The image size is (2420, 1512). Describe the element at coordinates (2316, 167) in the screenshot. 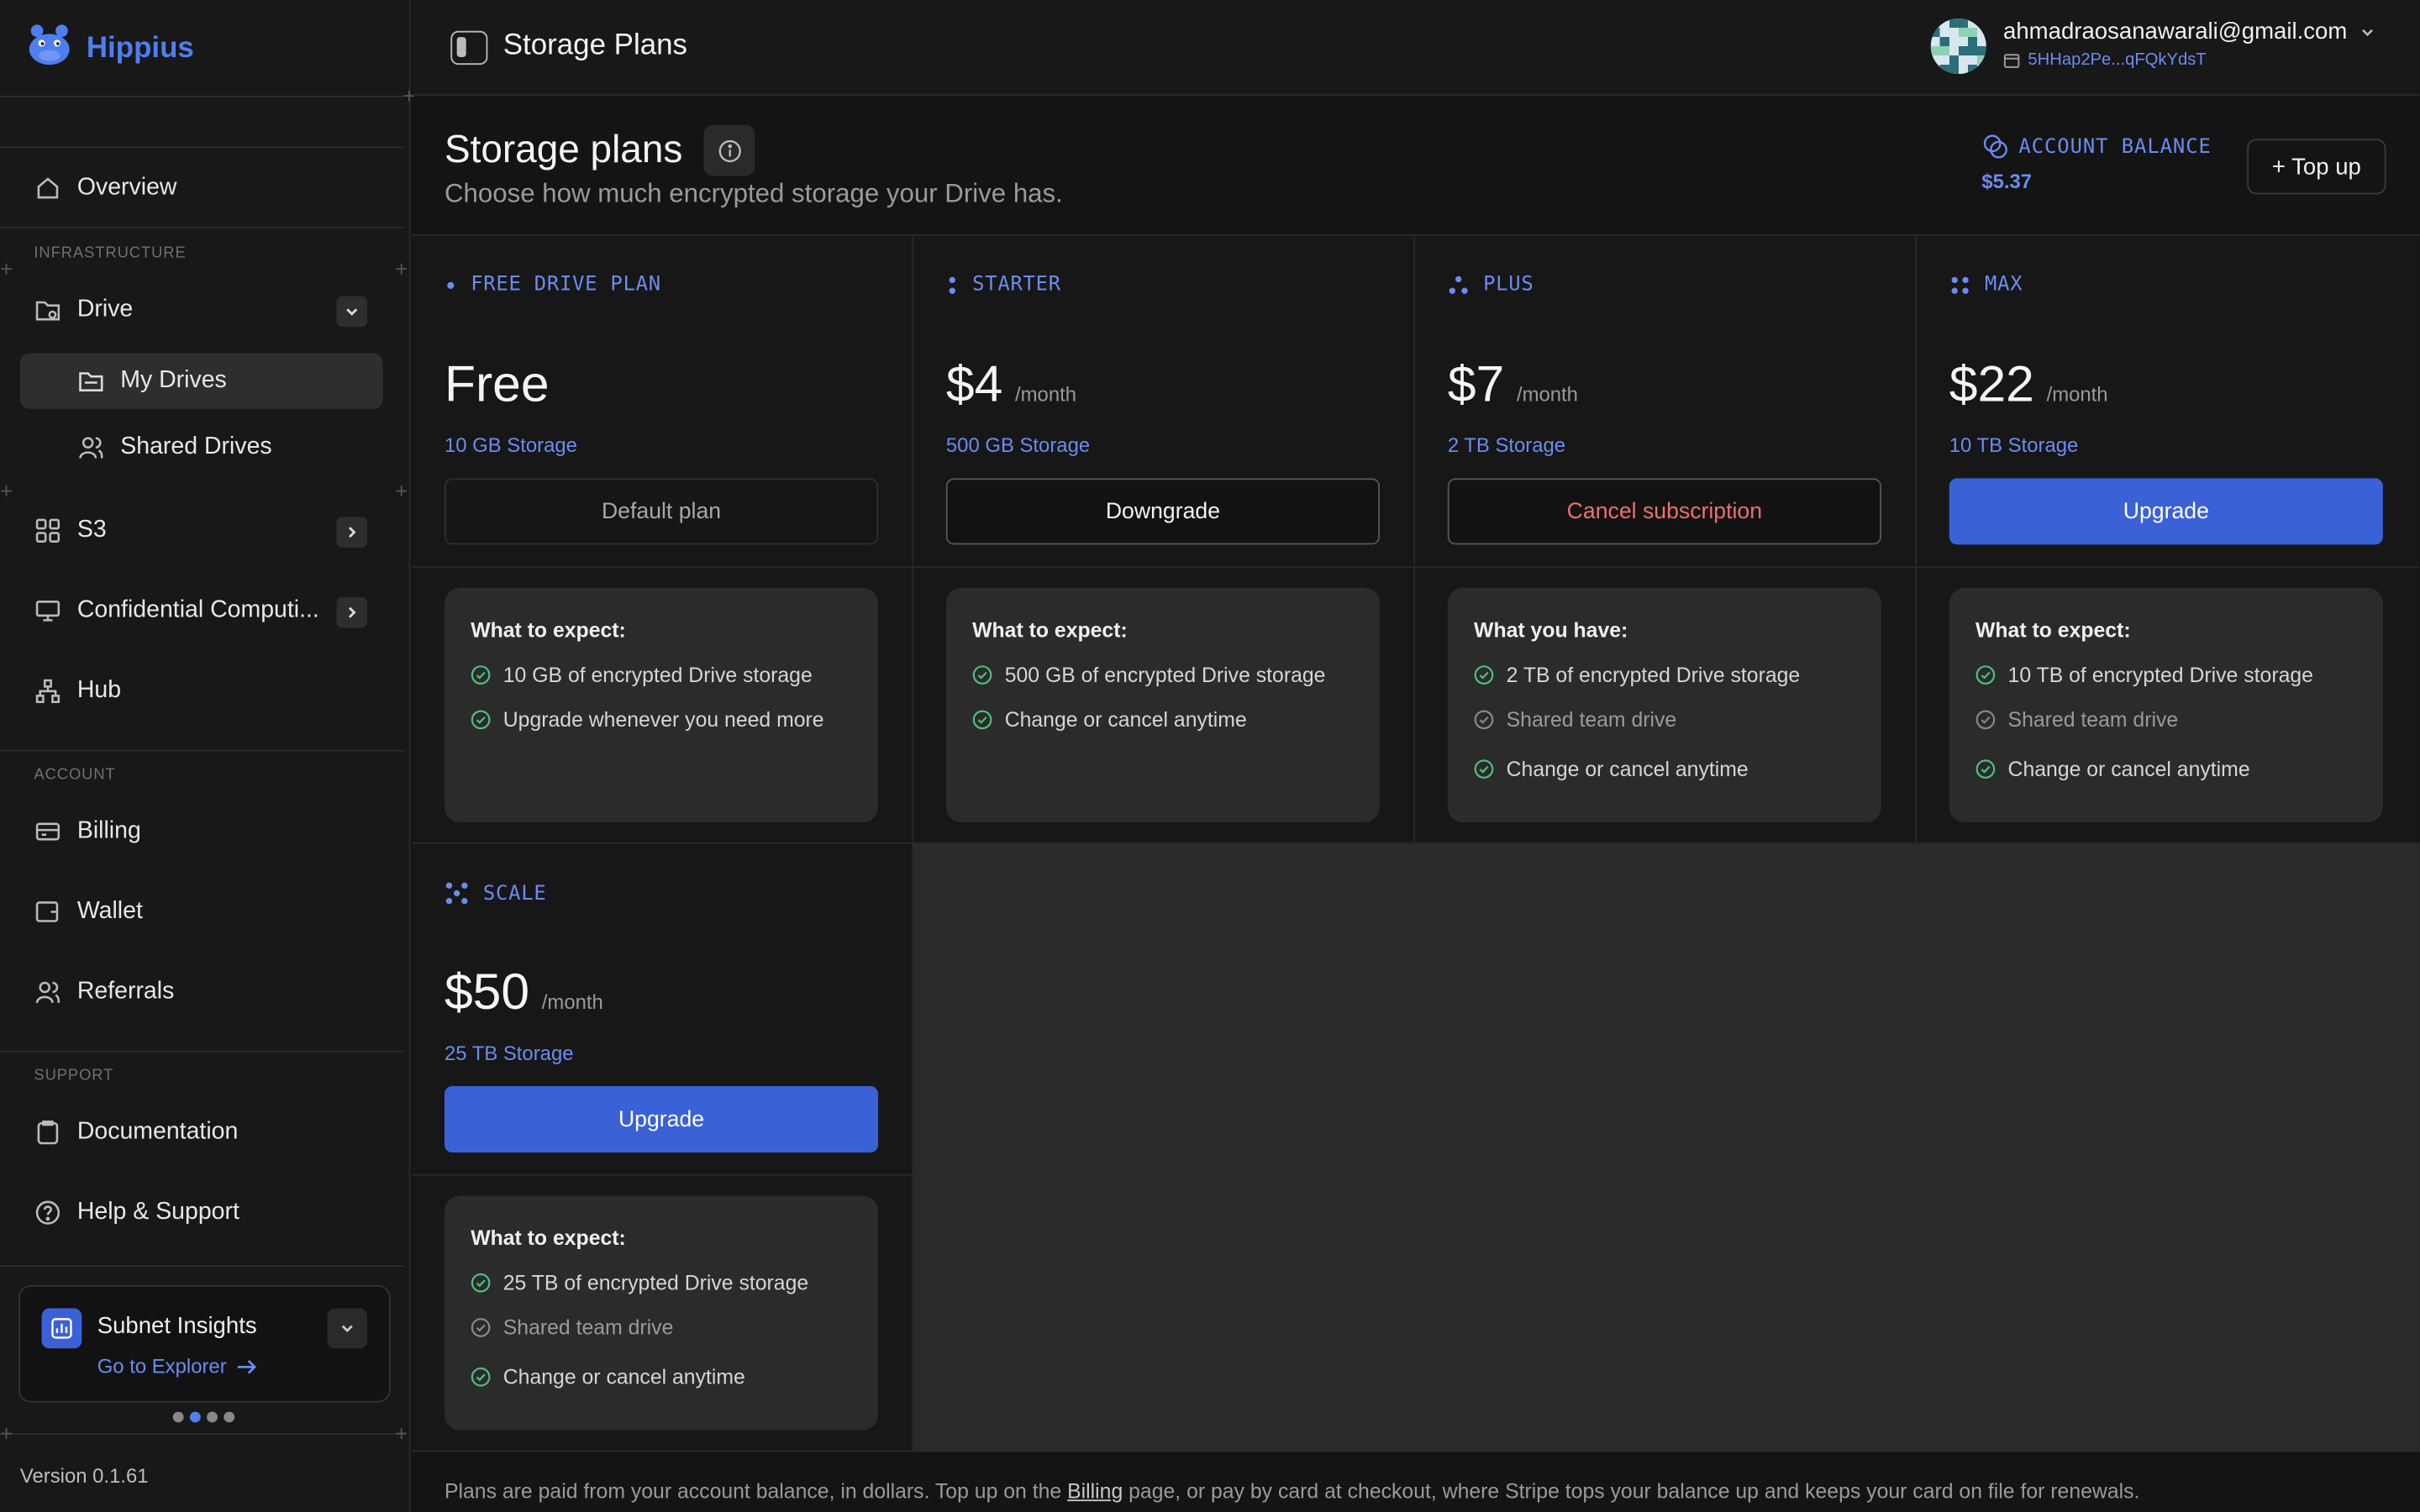

I see `top-up-button: + Top up` at that location.